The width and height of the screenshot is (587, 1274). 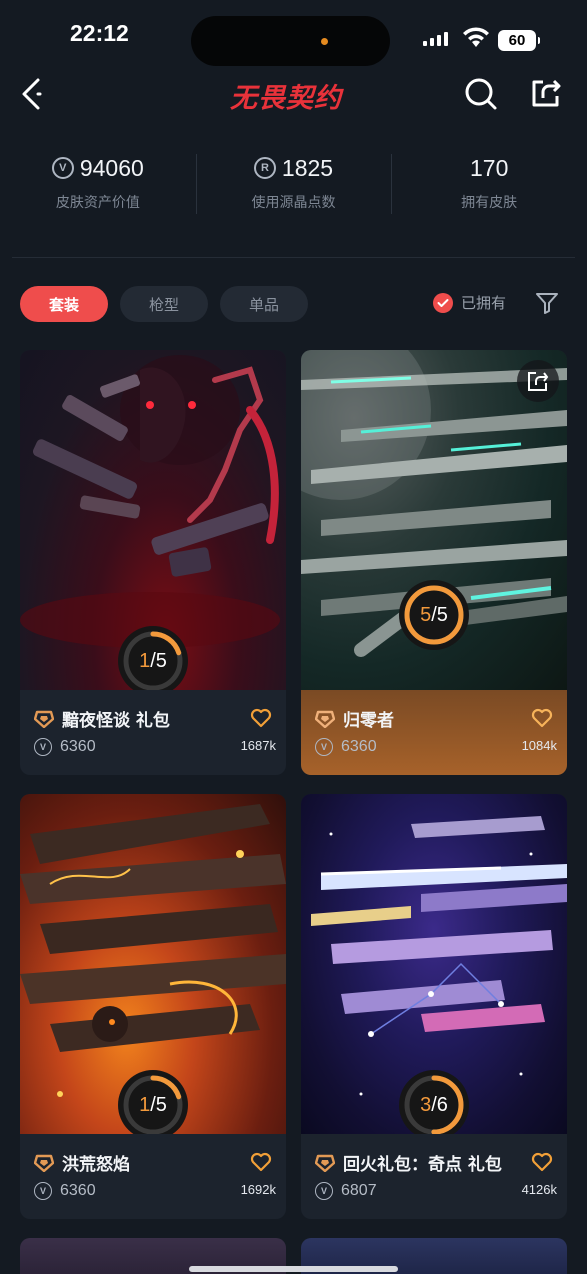 What do you see at coordinates (519, 40) in the screenshot?
I see `battery-icon: 60` at bounding box center [519, 40].